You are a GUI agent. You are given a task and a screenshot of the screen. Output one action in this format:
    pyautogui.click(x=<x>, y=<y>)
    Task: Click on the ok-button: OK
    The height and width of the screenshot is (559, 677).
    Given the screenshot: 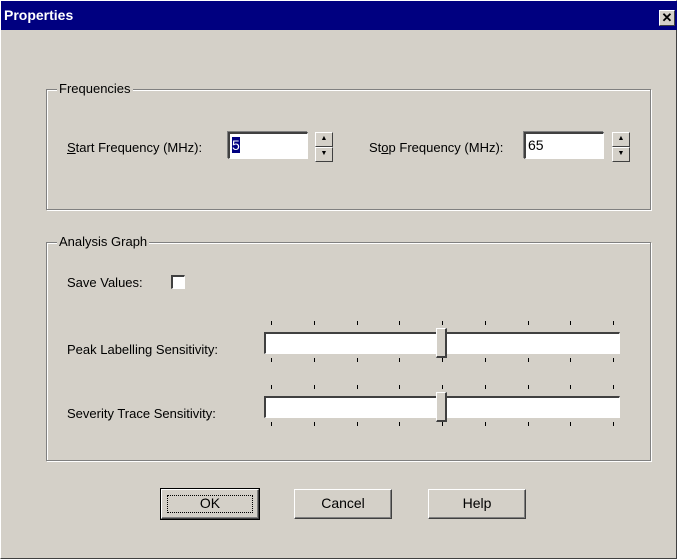 What is the action you would take?
    pyautogui.click(x=210, y=504)
    